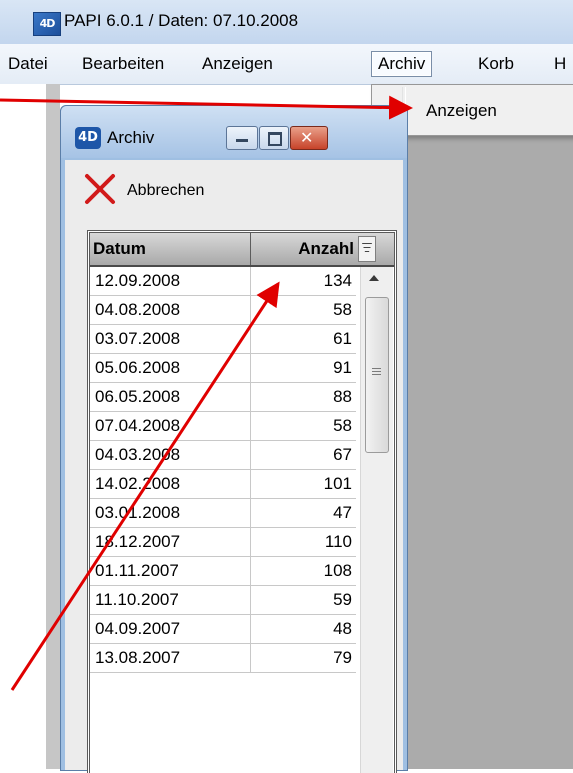 The height and width of the screenshot is (773, 573). I want to click on table-row: 12.09.2008 134, so click(223, 281).